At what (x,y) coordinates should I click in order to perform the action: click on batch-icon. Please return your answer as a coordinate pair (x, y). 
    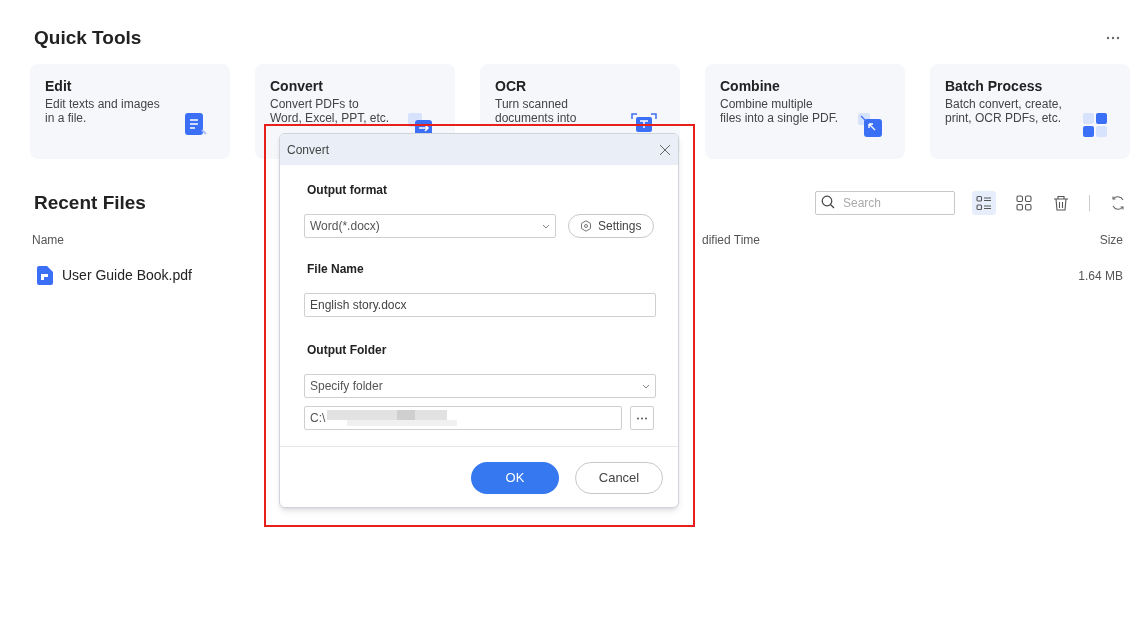
    Looking at the image, I should click on (1095, 124).